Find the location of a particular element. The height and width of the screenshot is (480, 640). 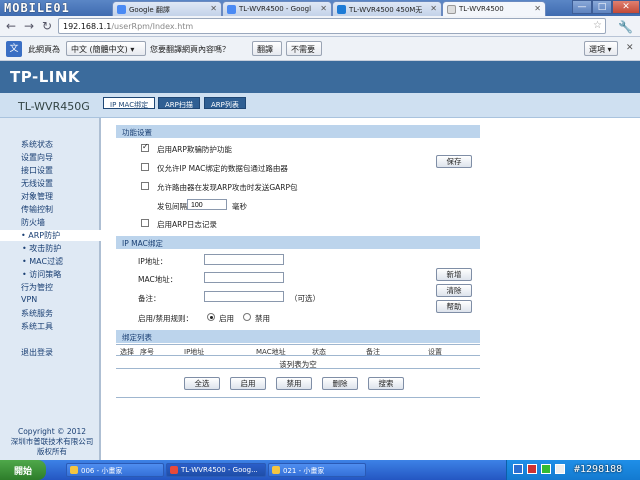

task-label: 006 - 小畫家 is located at coordinates (102, 471).